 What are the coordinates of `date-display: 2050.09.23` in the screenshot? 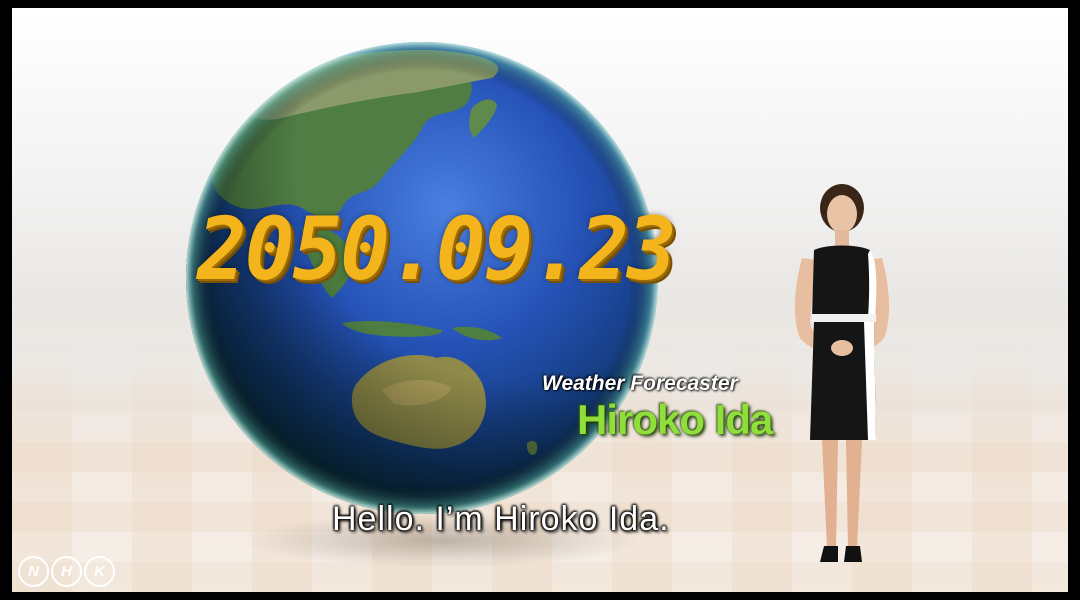 It's located at (436, 250).